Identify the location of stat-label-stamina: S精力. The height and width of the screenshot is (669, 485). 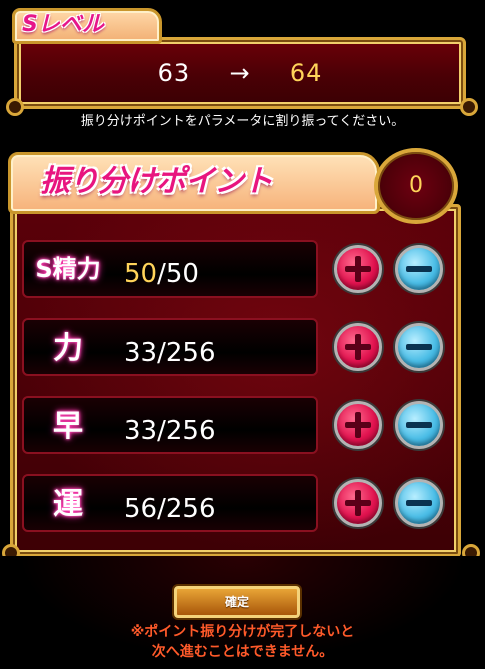
(68, 269).